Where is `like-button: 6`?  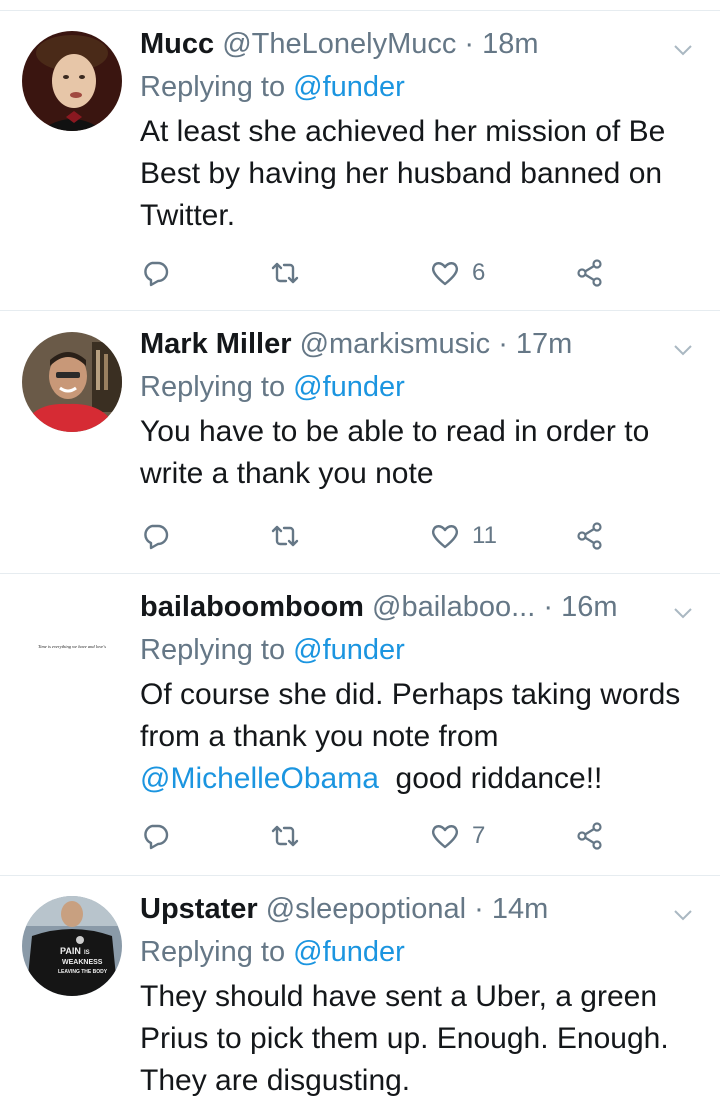 like-button: 6 is located at coordinates (457, 273).